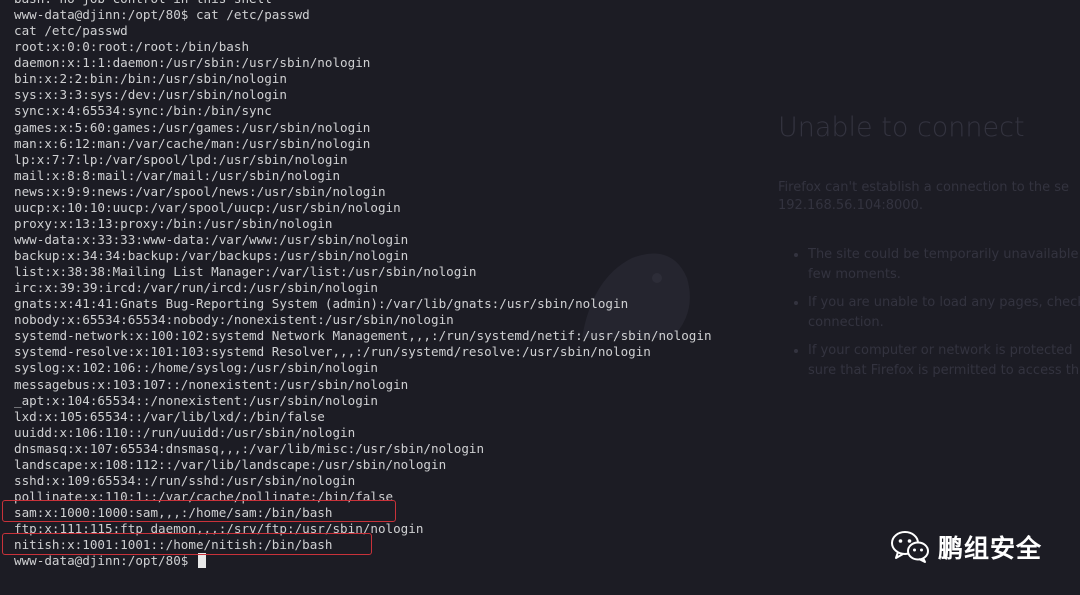 This screenshot has height=595, width=1080. I want to click on watermark-text: 鹏组安全, so click(990, 548).